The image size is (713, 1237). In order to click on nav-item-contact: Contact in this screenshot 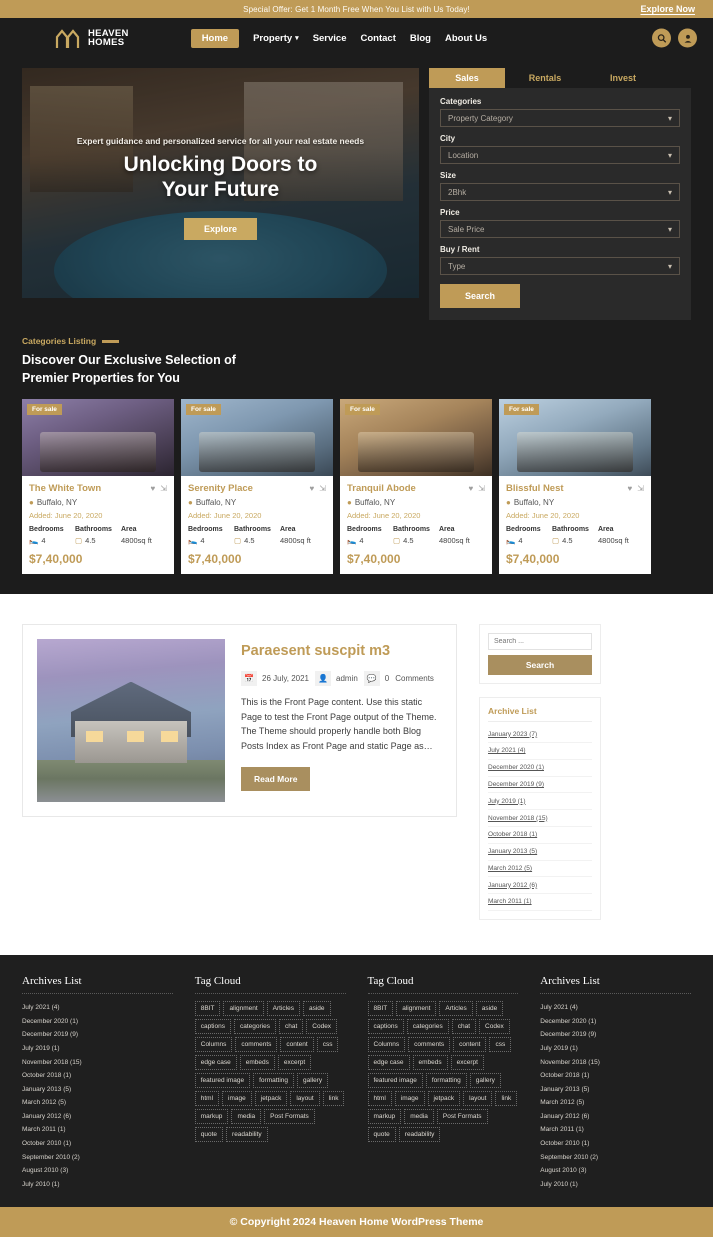, I will do `click(378, 38)`.